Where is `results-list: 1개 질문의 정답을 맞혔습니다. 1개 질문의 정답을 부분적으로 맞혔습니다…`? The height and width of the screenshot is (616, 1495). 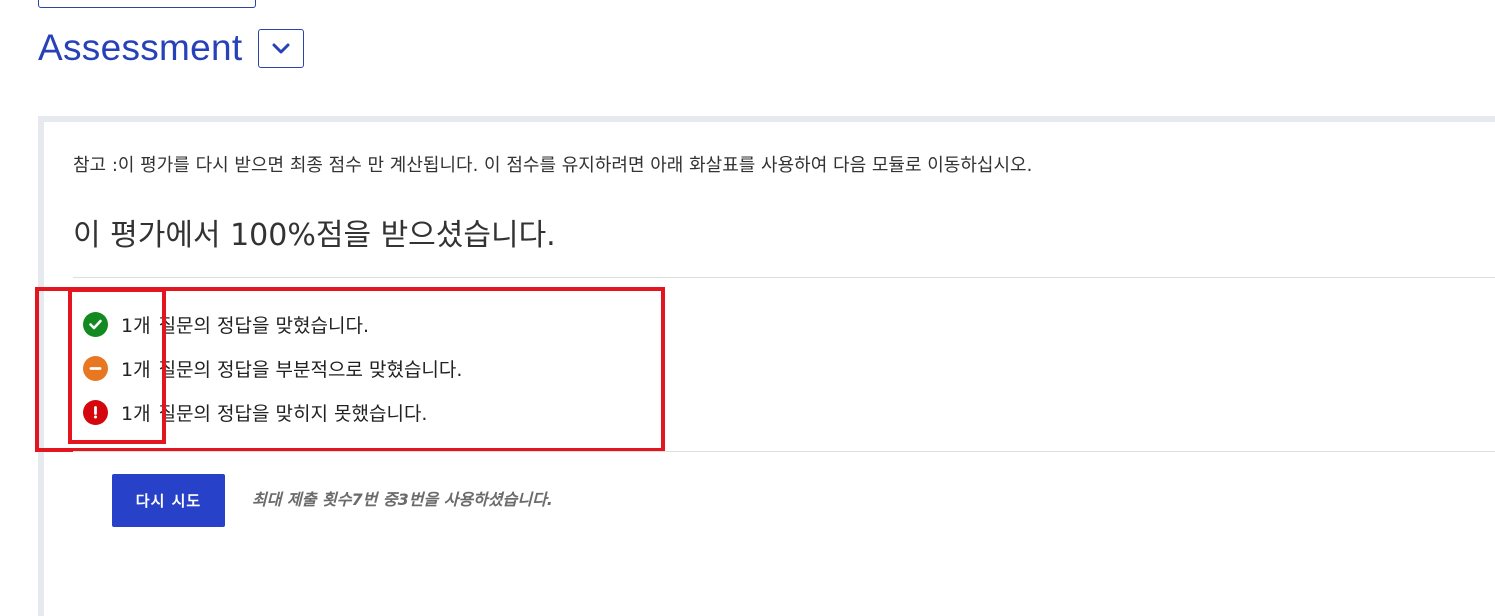 results-list: 1개 질문의 정답을 맞혔습니다. 1개 질문의 정답을 부분적으로 맞혔습니다… is located at coordinates (272, 368).